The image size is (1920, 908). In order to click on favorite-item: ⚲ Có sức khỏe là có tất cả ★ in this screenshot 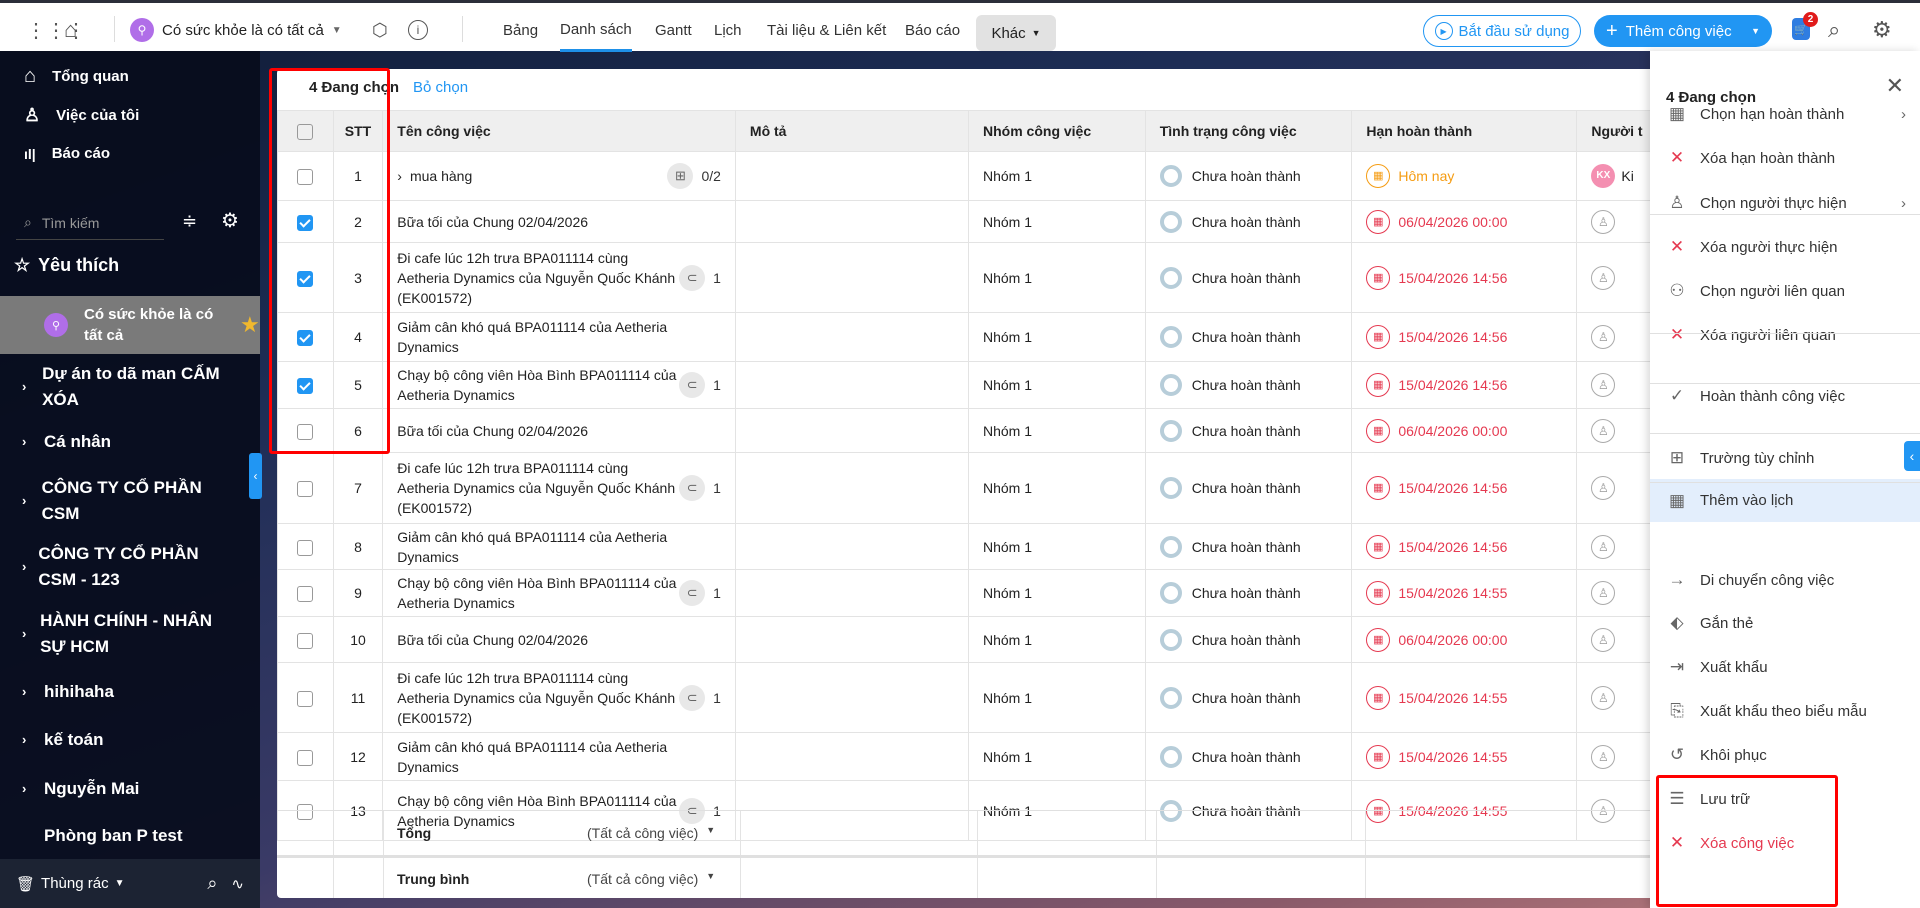, I will do `click(130, 325)`.